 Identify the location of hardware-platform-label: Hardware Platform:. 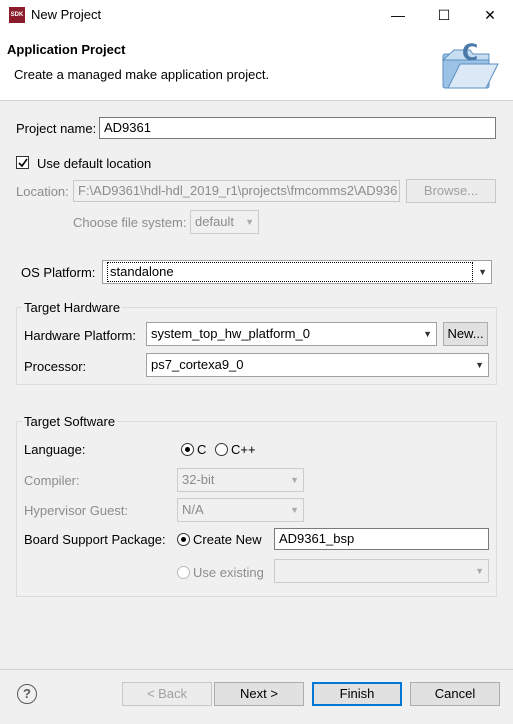
(80, 335).